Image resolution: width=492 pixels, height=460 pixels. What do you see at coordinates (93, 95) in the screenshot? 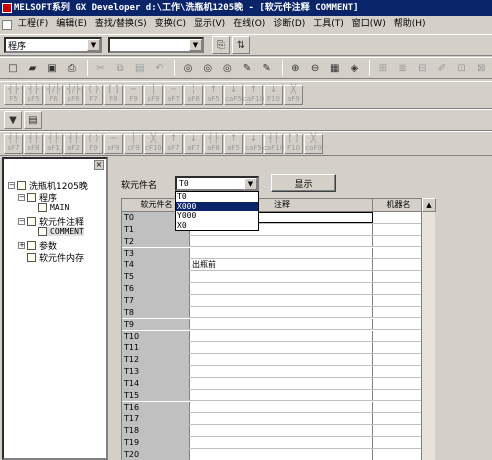
I see `fkey-coil: ( ) F7` at bounding box center [93, 95].